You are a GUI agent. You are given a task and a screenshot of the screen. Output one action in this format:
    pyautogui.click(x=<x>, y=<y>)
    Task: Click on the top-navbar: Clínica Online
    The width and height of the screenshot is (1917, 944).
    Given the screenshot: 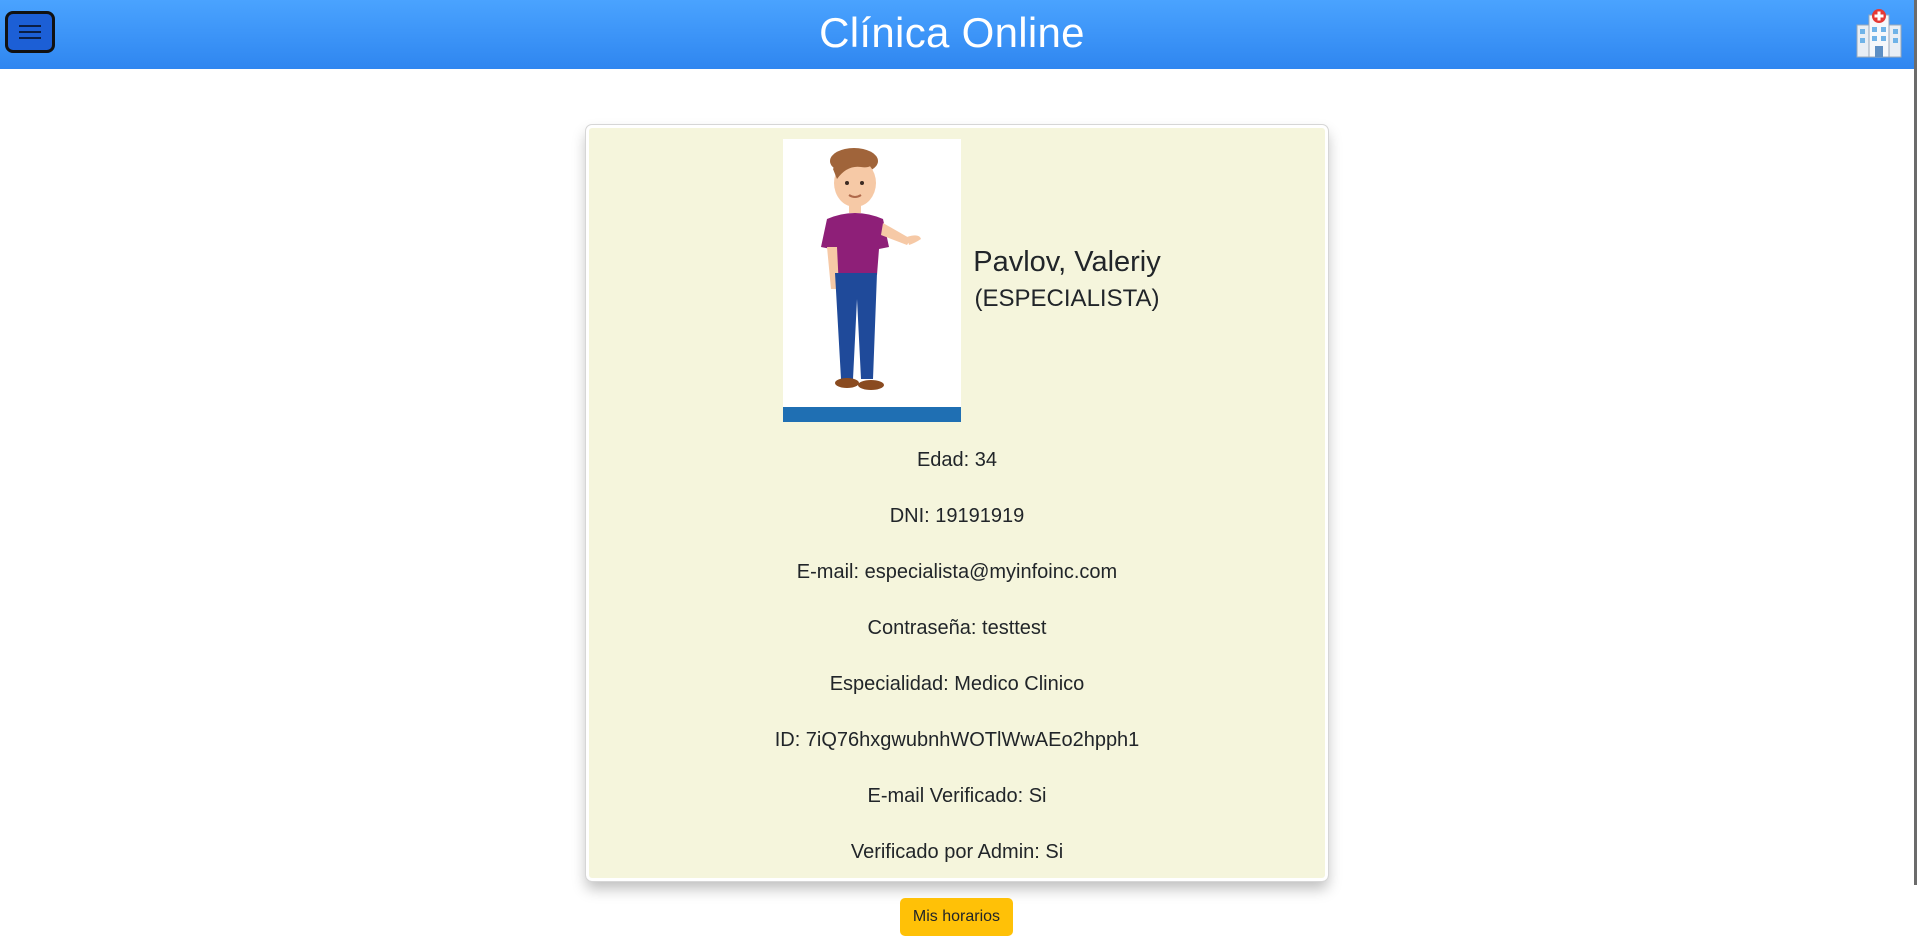 What is the action you would take?
    pyautogui.click(x=958, y=34)
    